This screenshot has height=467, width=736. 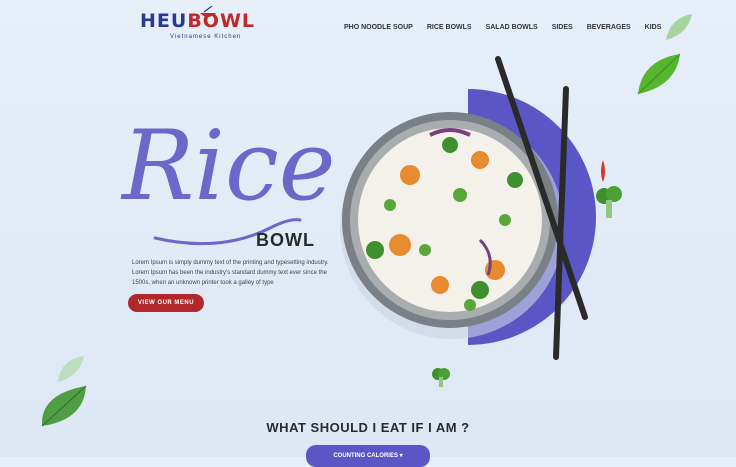 I want to click on nav-item-kids: KIDS, so click(x=653, y=27).